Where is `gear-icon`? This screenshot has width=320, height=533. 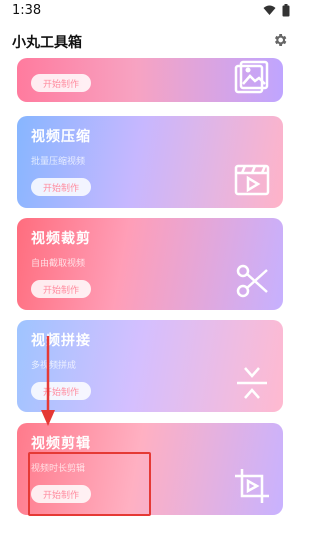
gear-icon is located at coordinates (280, 40).